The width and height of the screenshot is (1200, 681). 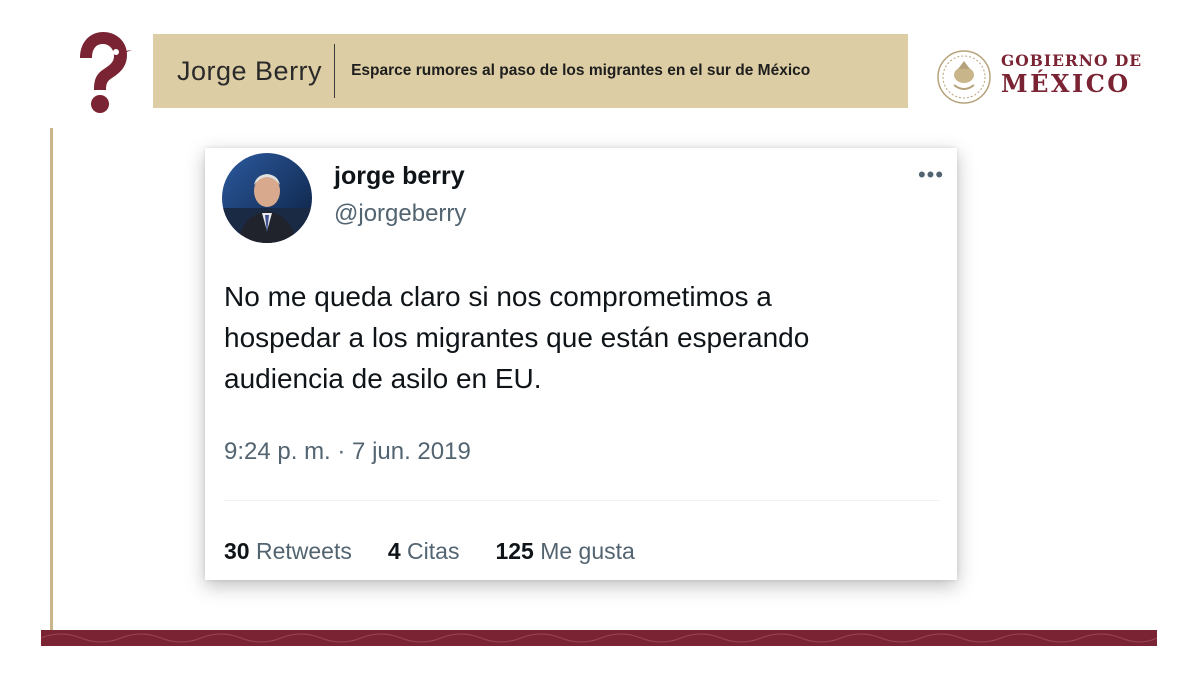 What do you see at coordinates (581, 500) in the screenshot?
I see `divider` at bounding box center [581, 500].